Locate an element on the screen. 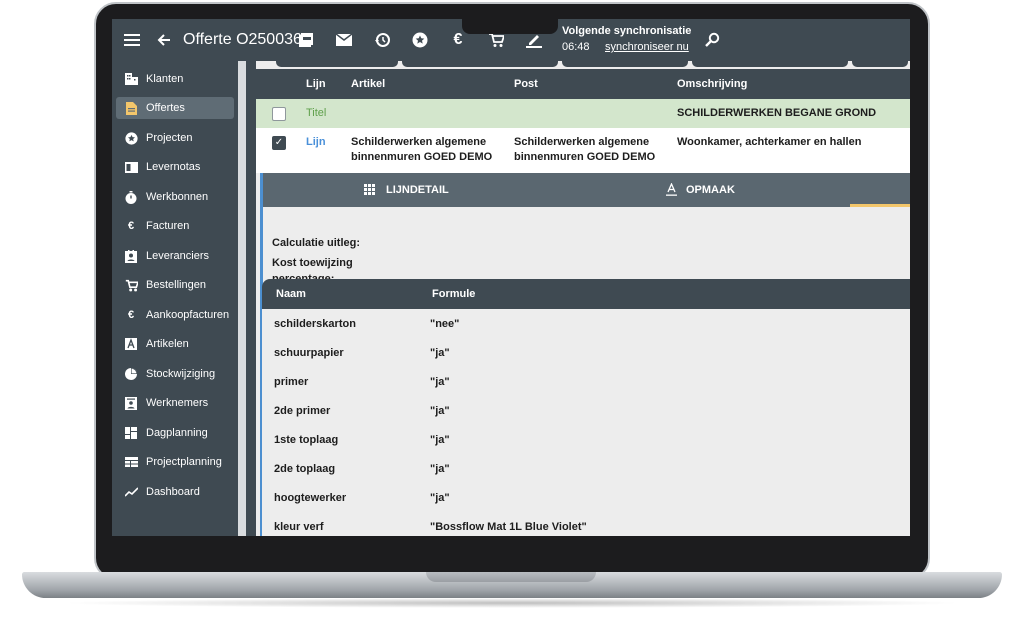 The image size is (1024, 632). col-artikel: Artikel is located at coordinates (368, 84).